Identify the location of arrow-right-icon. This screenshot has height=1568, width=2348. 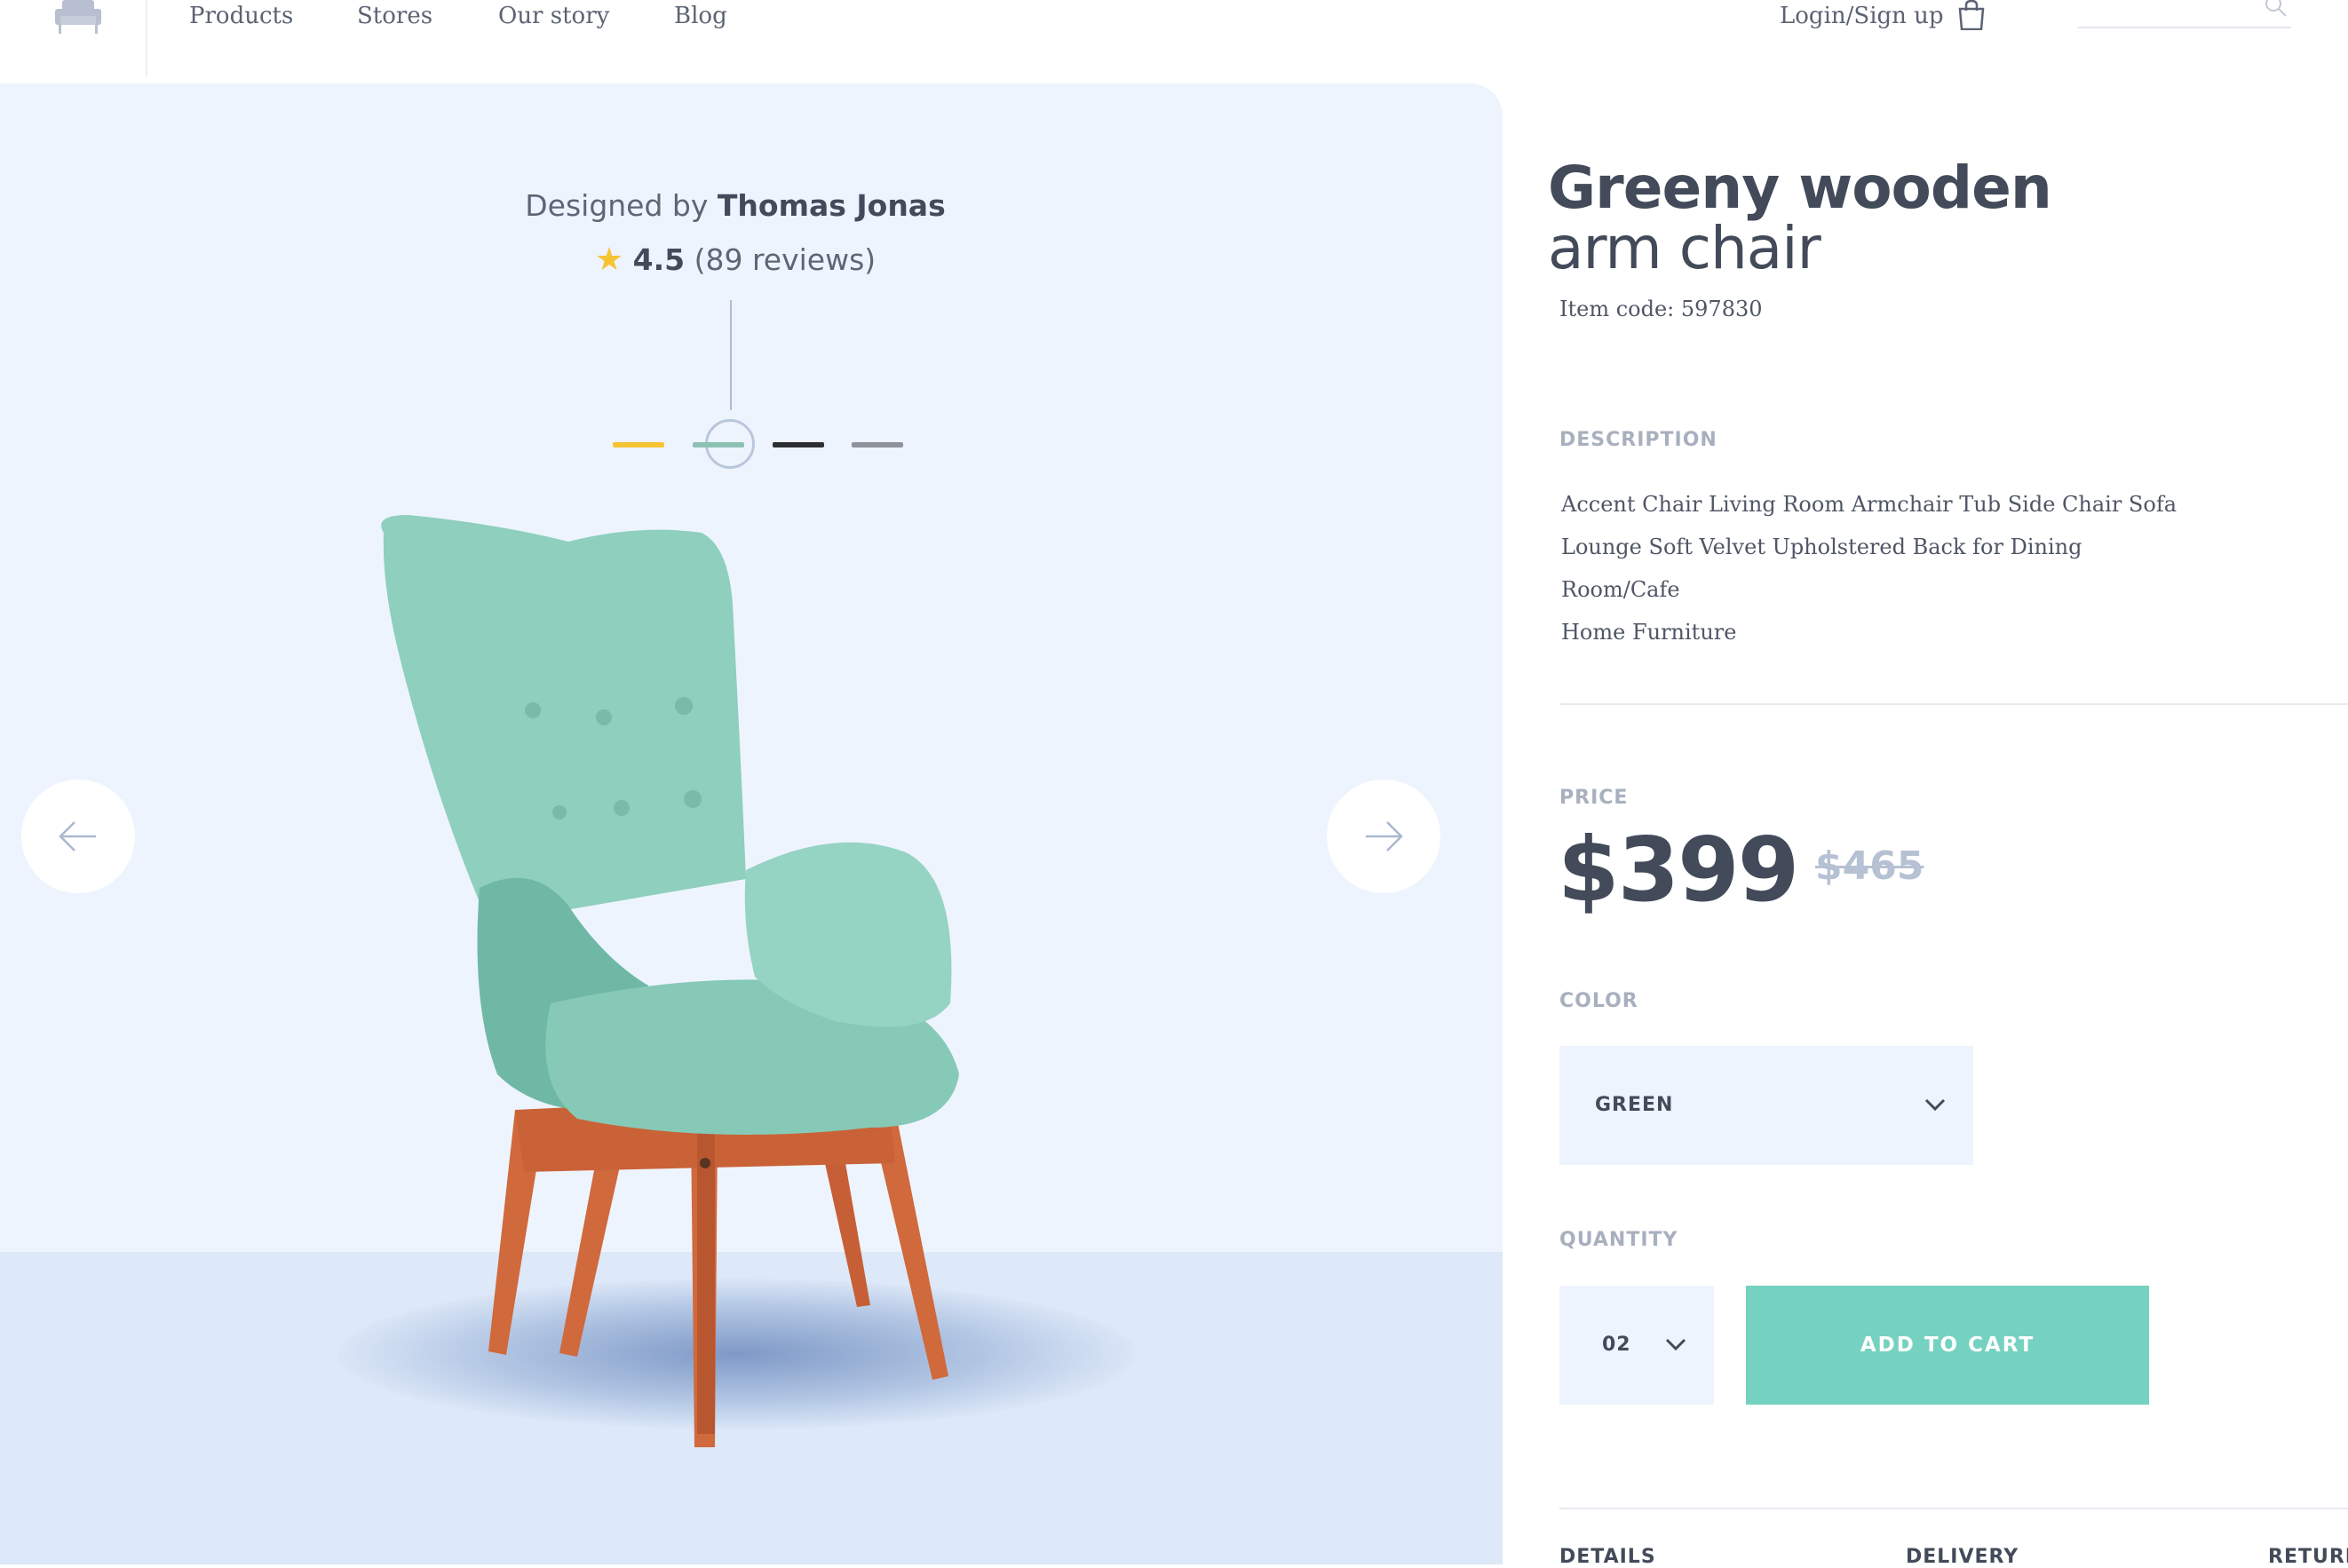
(1385, 836).